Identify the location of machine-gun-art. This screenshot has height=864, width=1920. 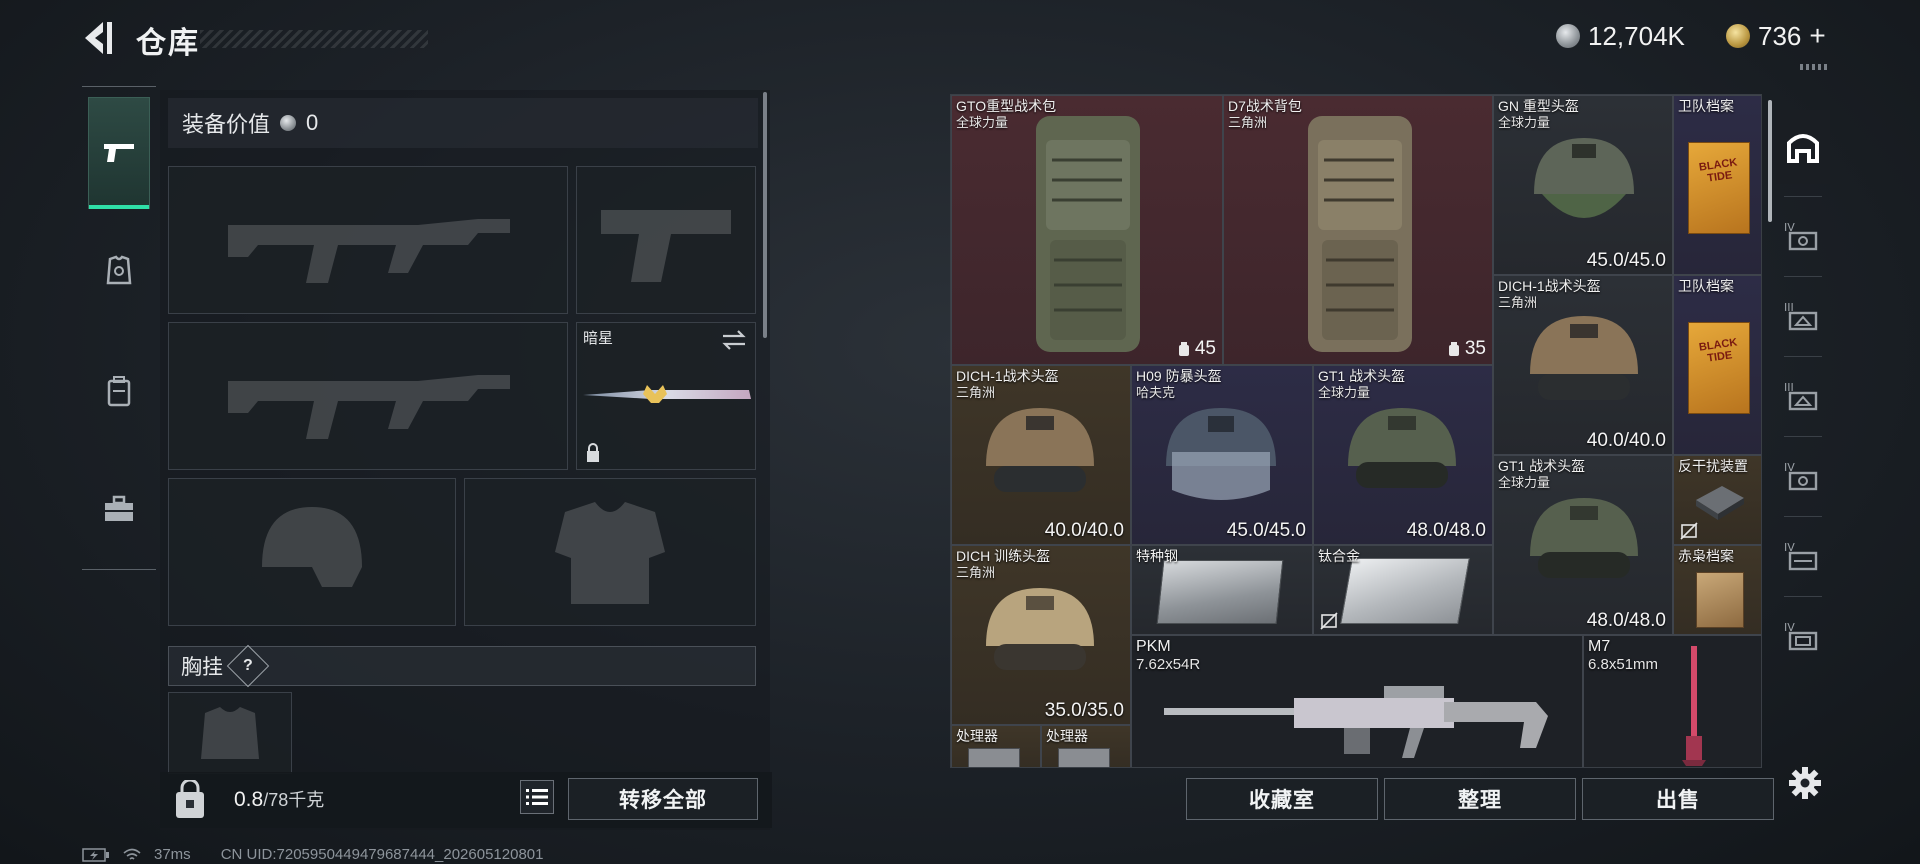
(1356, 722).